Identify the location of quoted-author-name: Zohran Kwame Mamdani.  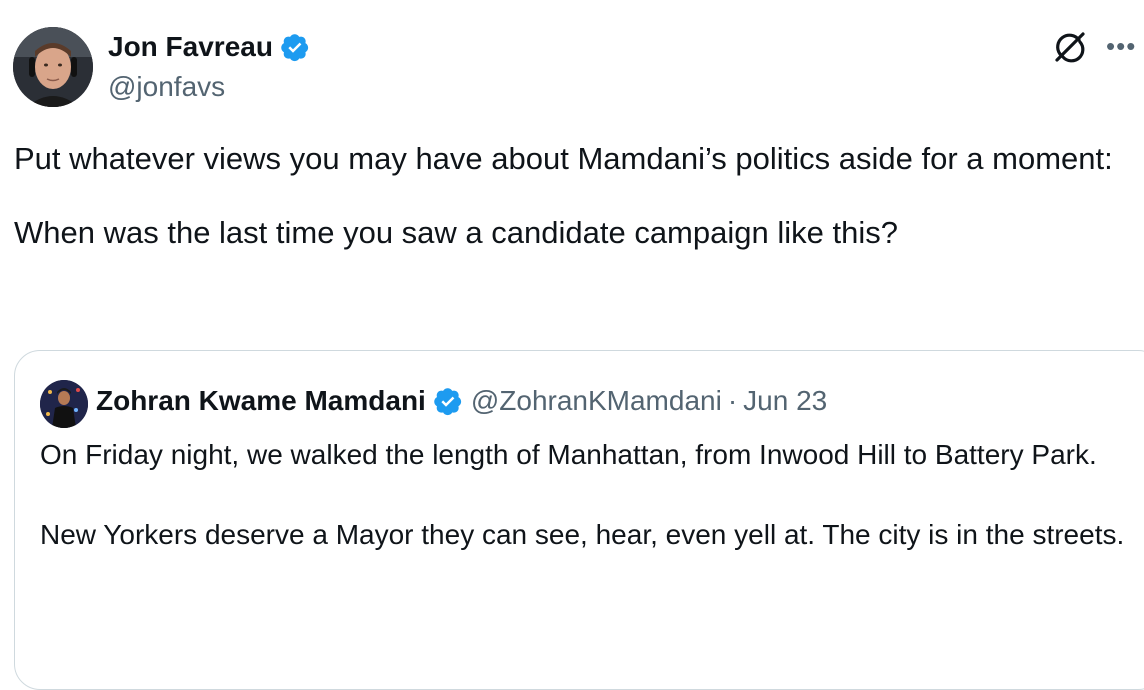
(261, 401).